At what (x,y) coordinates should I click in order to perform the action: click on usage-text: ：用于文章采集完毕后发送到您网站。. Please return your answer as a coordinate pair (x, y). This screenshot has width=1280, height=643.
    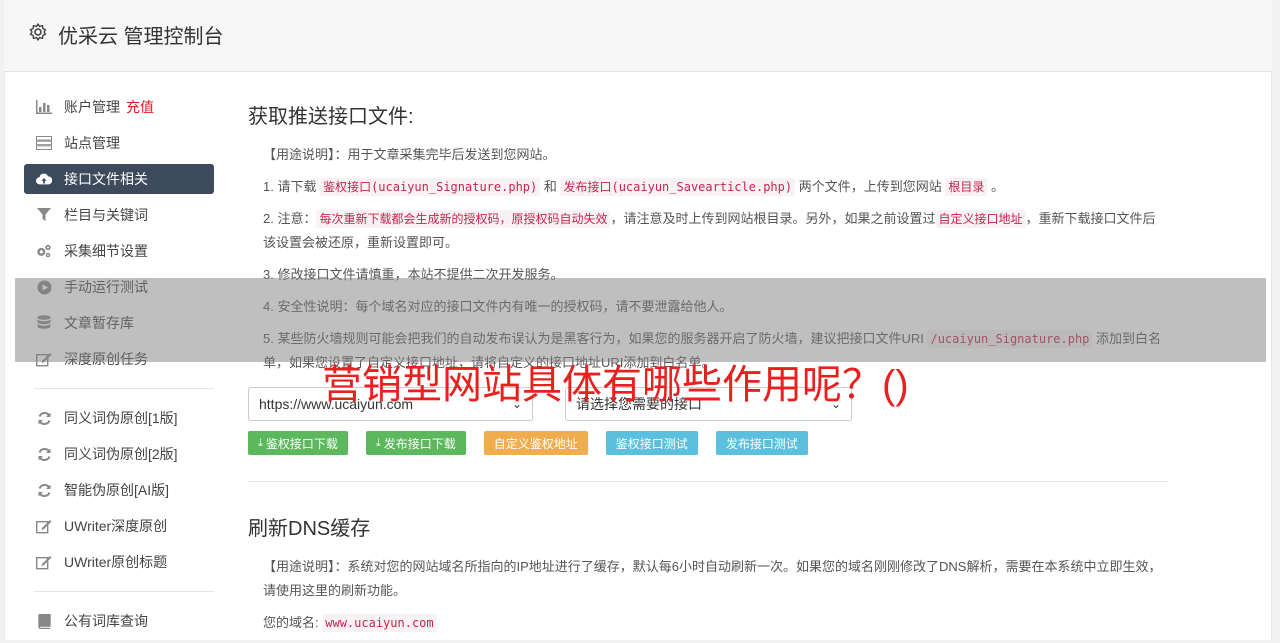
    Looking at the image, I should click on (445, 154).